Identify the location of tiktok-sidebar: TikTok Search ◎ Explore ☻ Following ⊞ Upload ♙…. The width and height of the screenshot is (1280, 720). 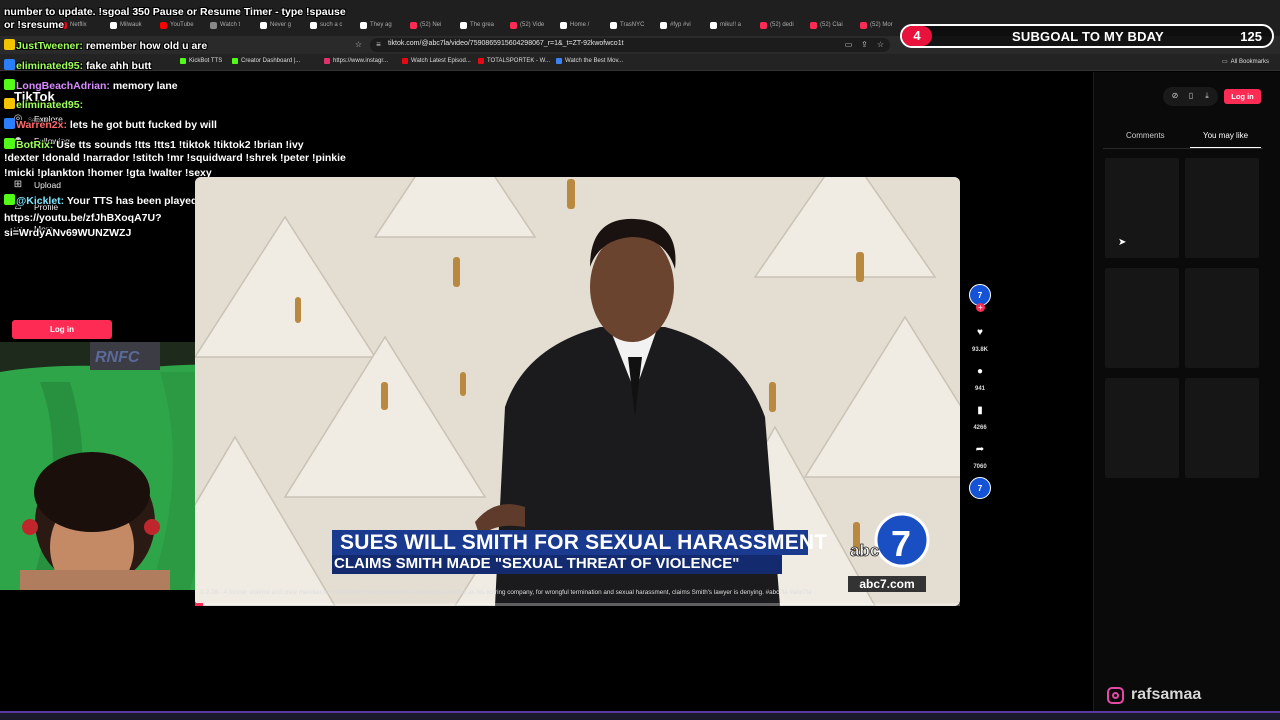
(97, 207).